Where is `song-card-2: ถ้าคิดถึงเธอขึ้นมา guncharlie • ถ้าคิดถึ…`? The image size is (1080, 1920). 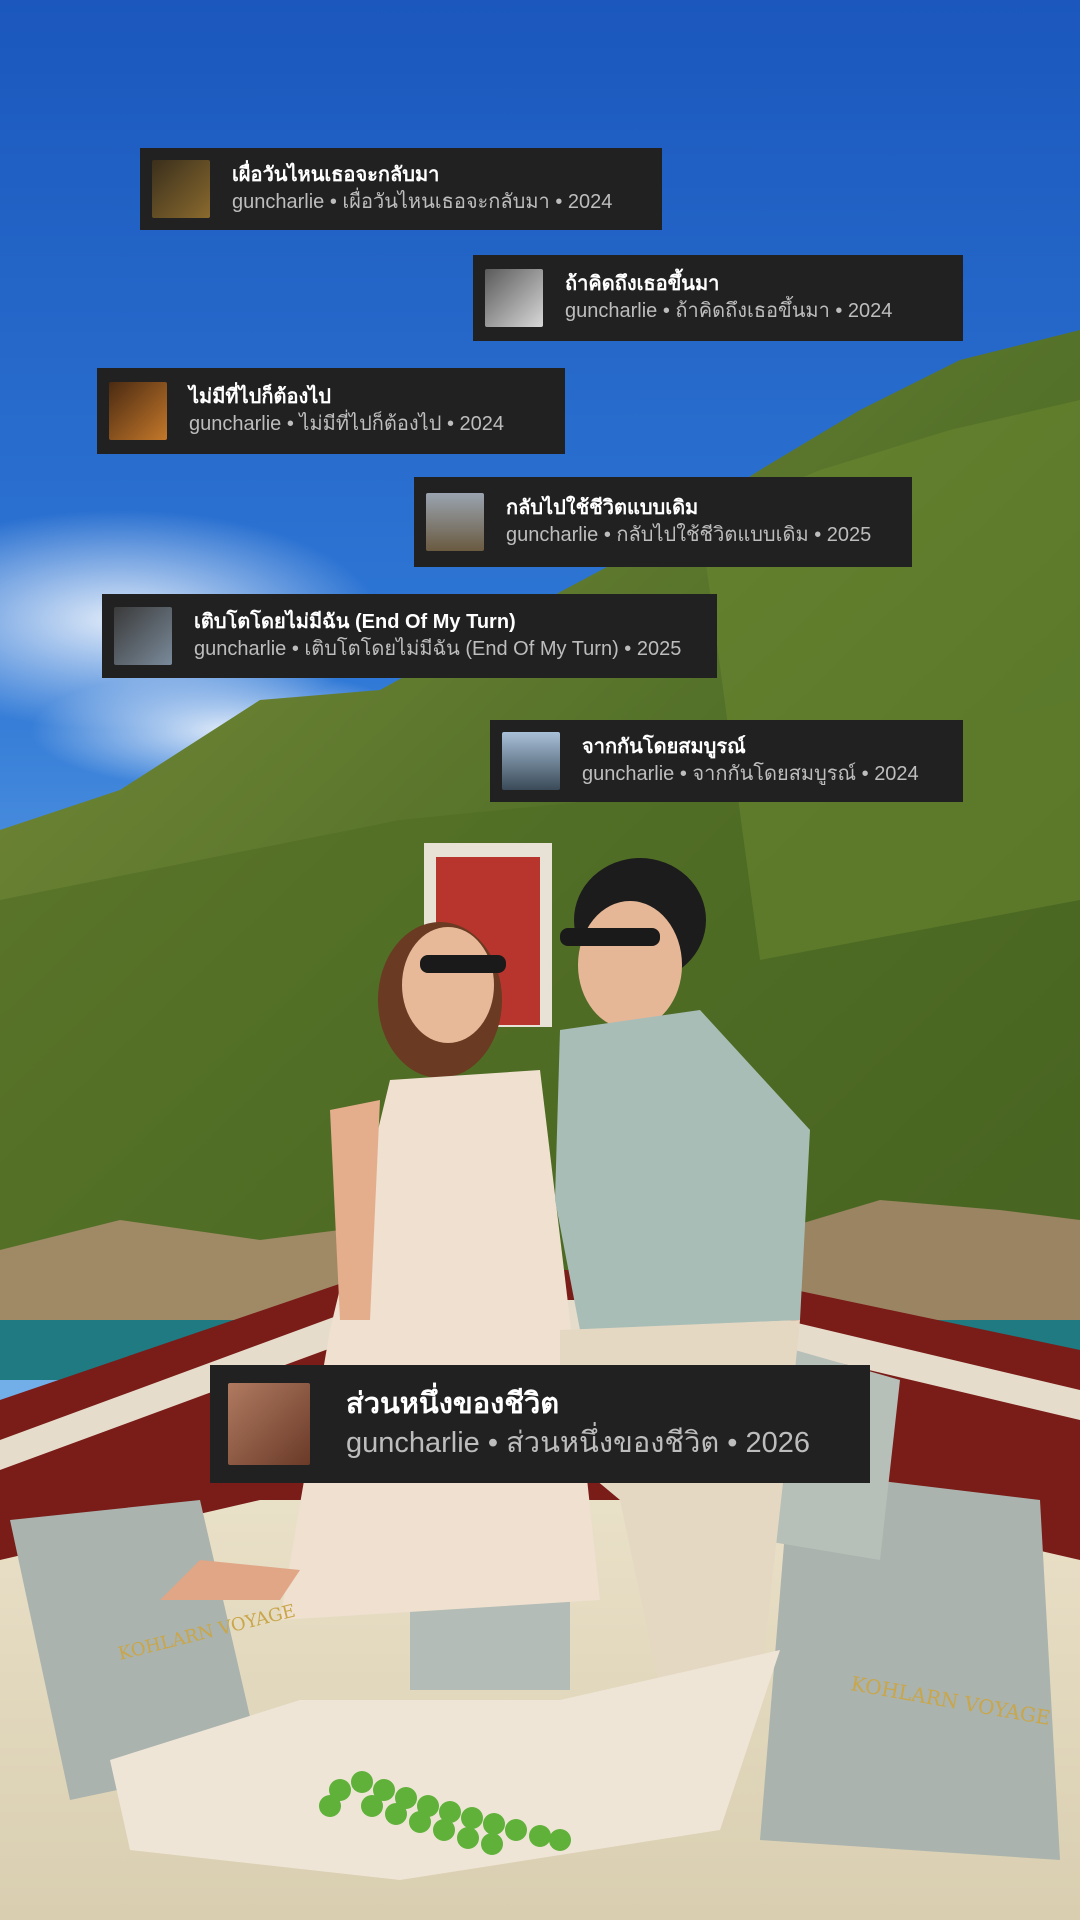 song-card-2: ถ้าคิดถึงเธอขึ้นมา guncharlie • ถ้าคิดถึ… is located at coordinates (718, 298).